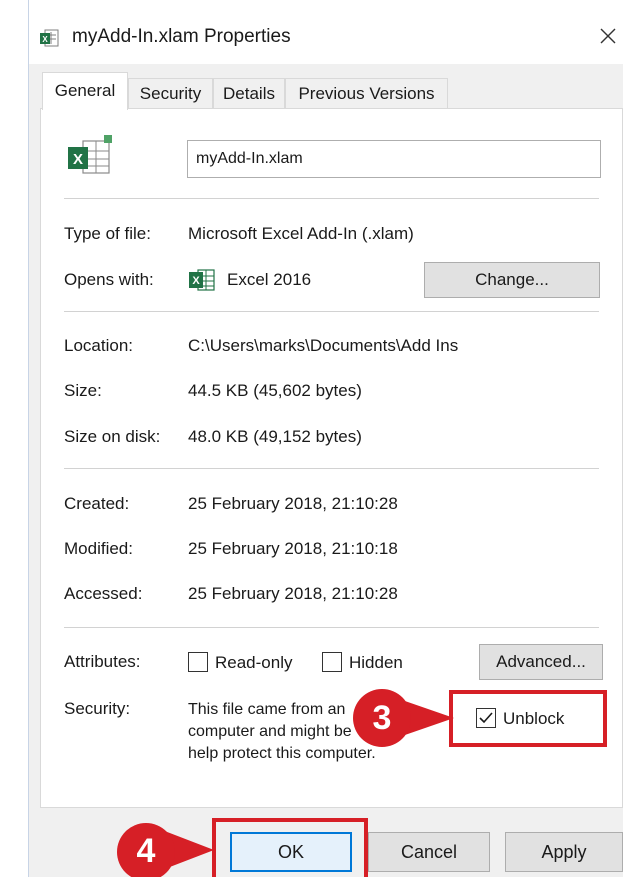 The width and height of the screenshot is (623, 877). I want to click on modified-value: 25 February 2018, 21:10:18, so click(293, 548).